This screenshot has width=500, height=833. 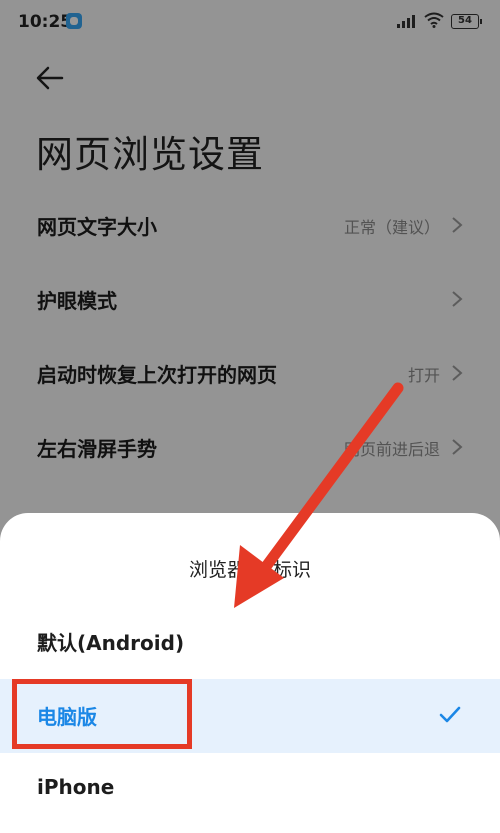 I want to click on annotation-highlight-box, so click(x=102, y=714).